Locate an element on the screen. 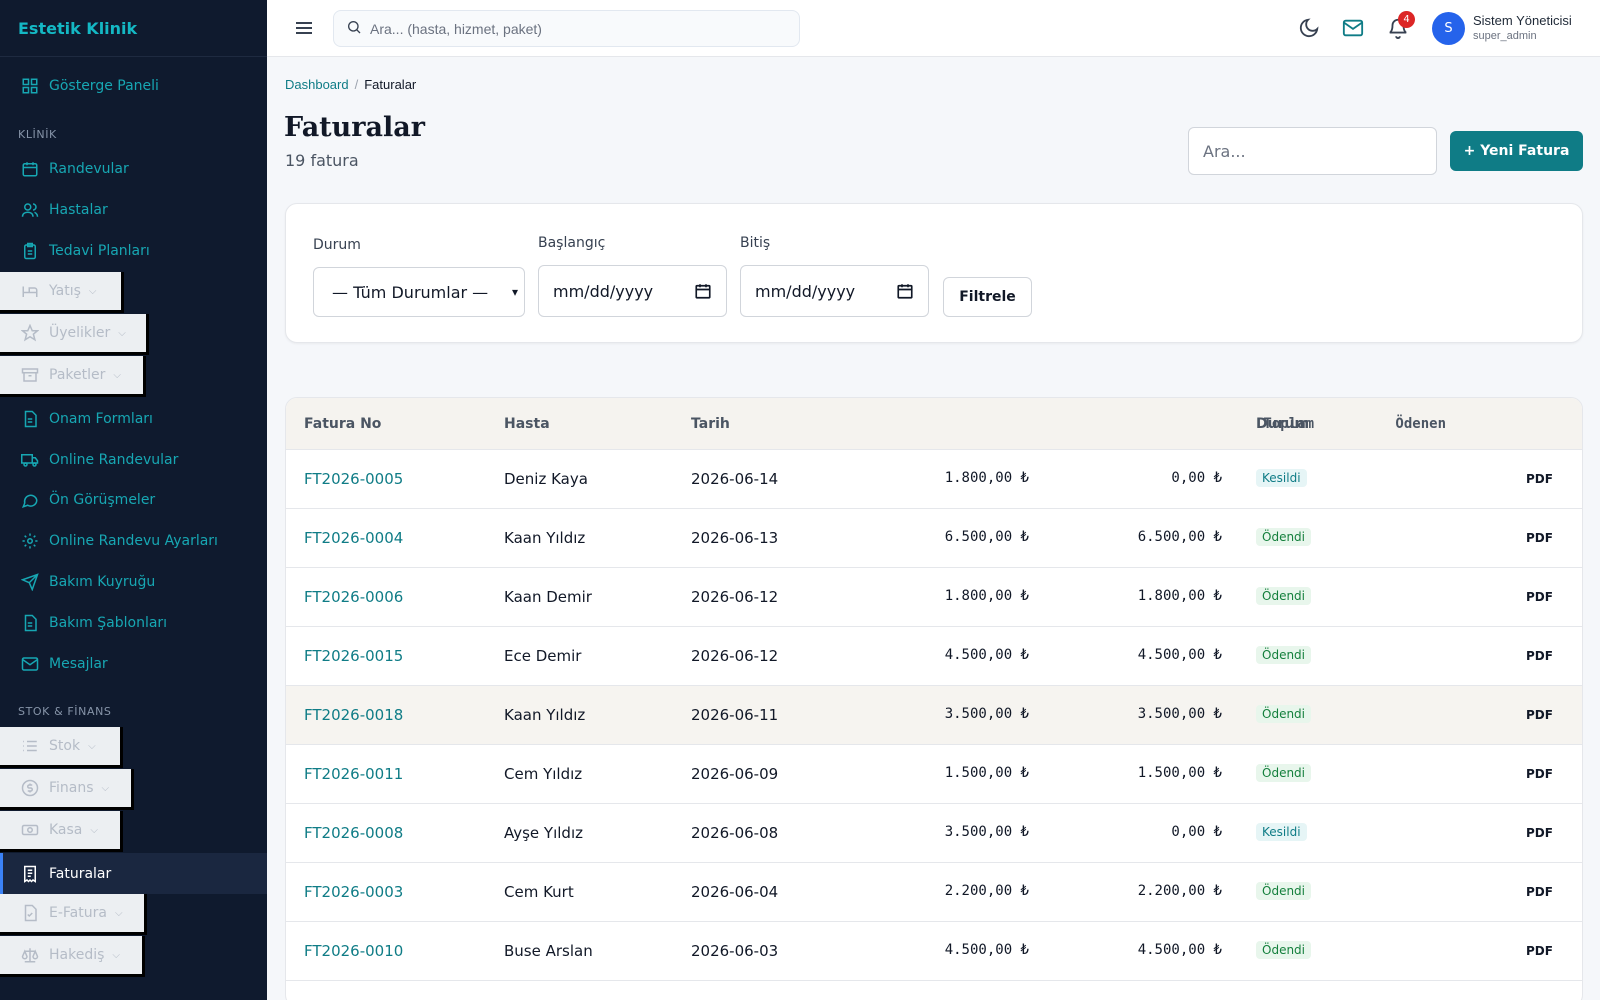  sidebar-item-patients: Hastalar is located at coordinates (133, 209).